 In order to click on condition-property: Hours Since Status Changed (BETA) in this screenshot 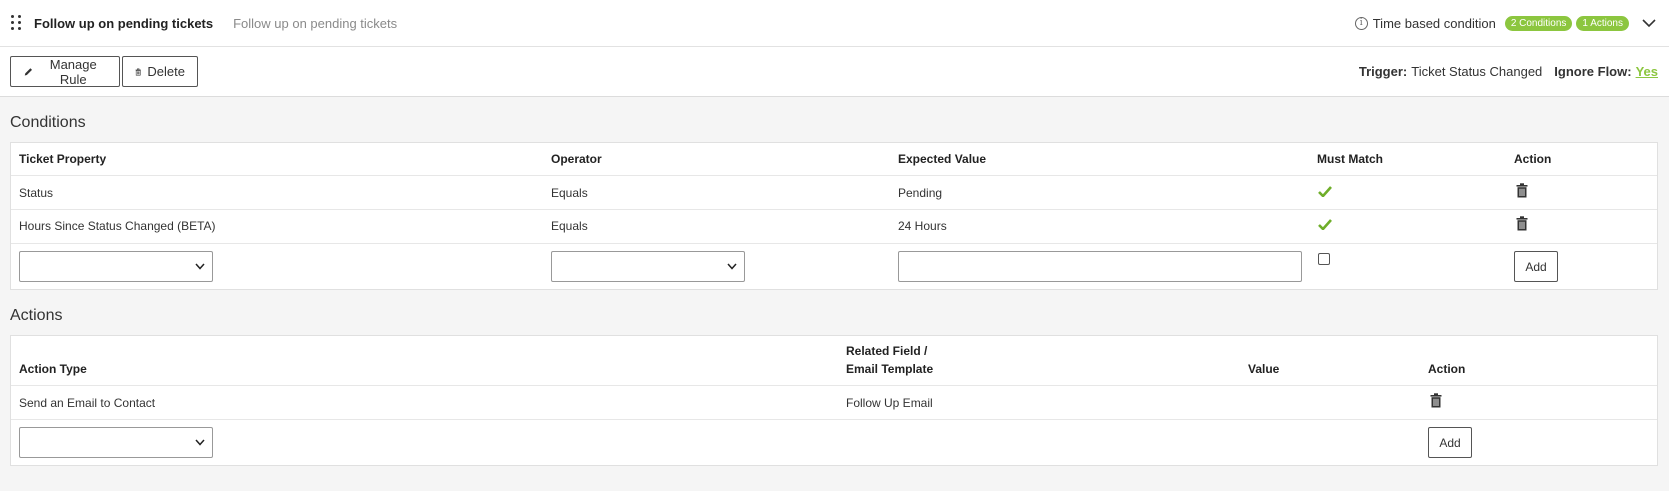, I will do `click(117, 226)`.